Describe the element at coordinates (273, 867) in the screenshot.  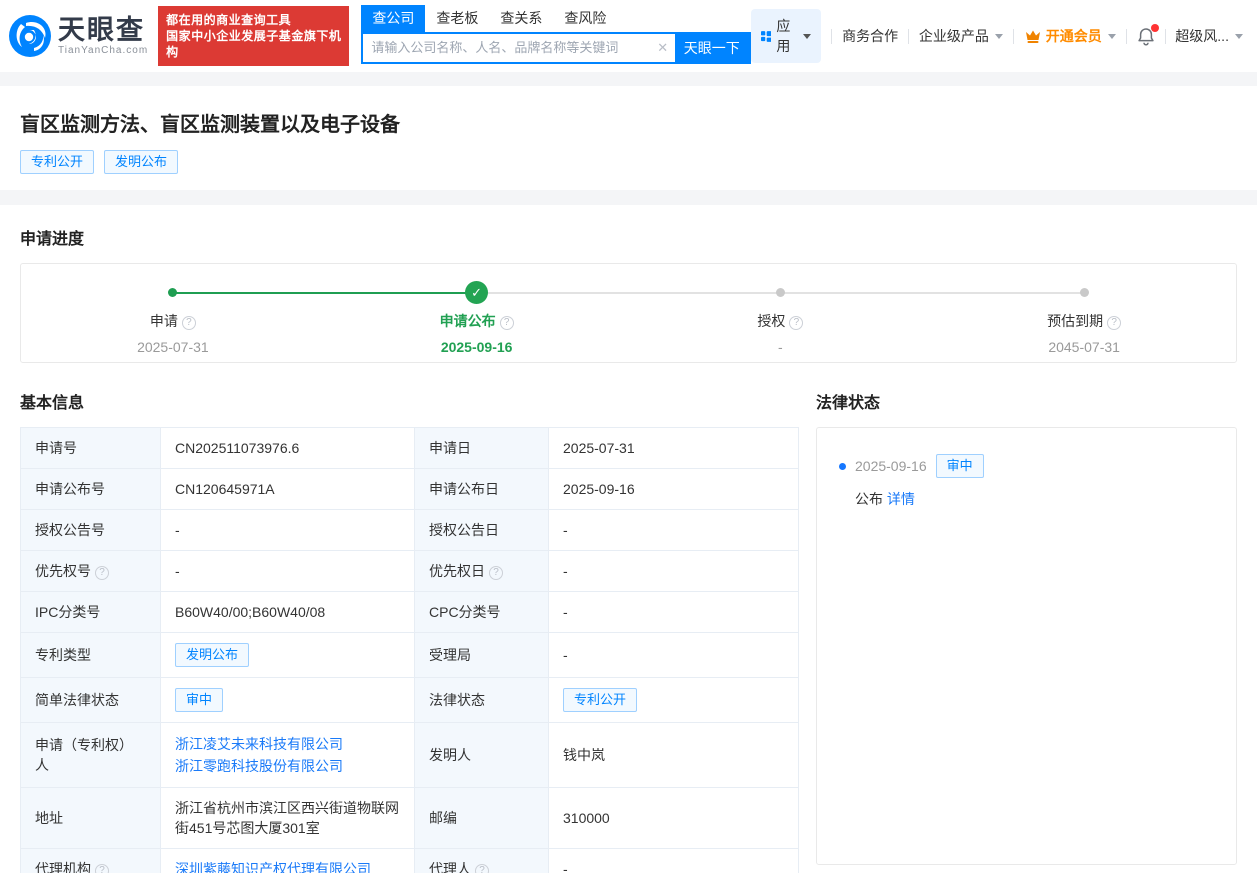
I see `agency-link: 深圳紫藤知识产权代理有限公司` at that location.